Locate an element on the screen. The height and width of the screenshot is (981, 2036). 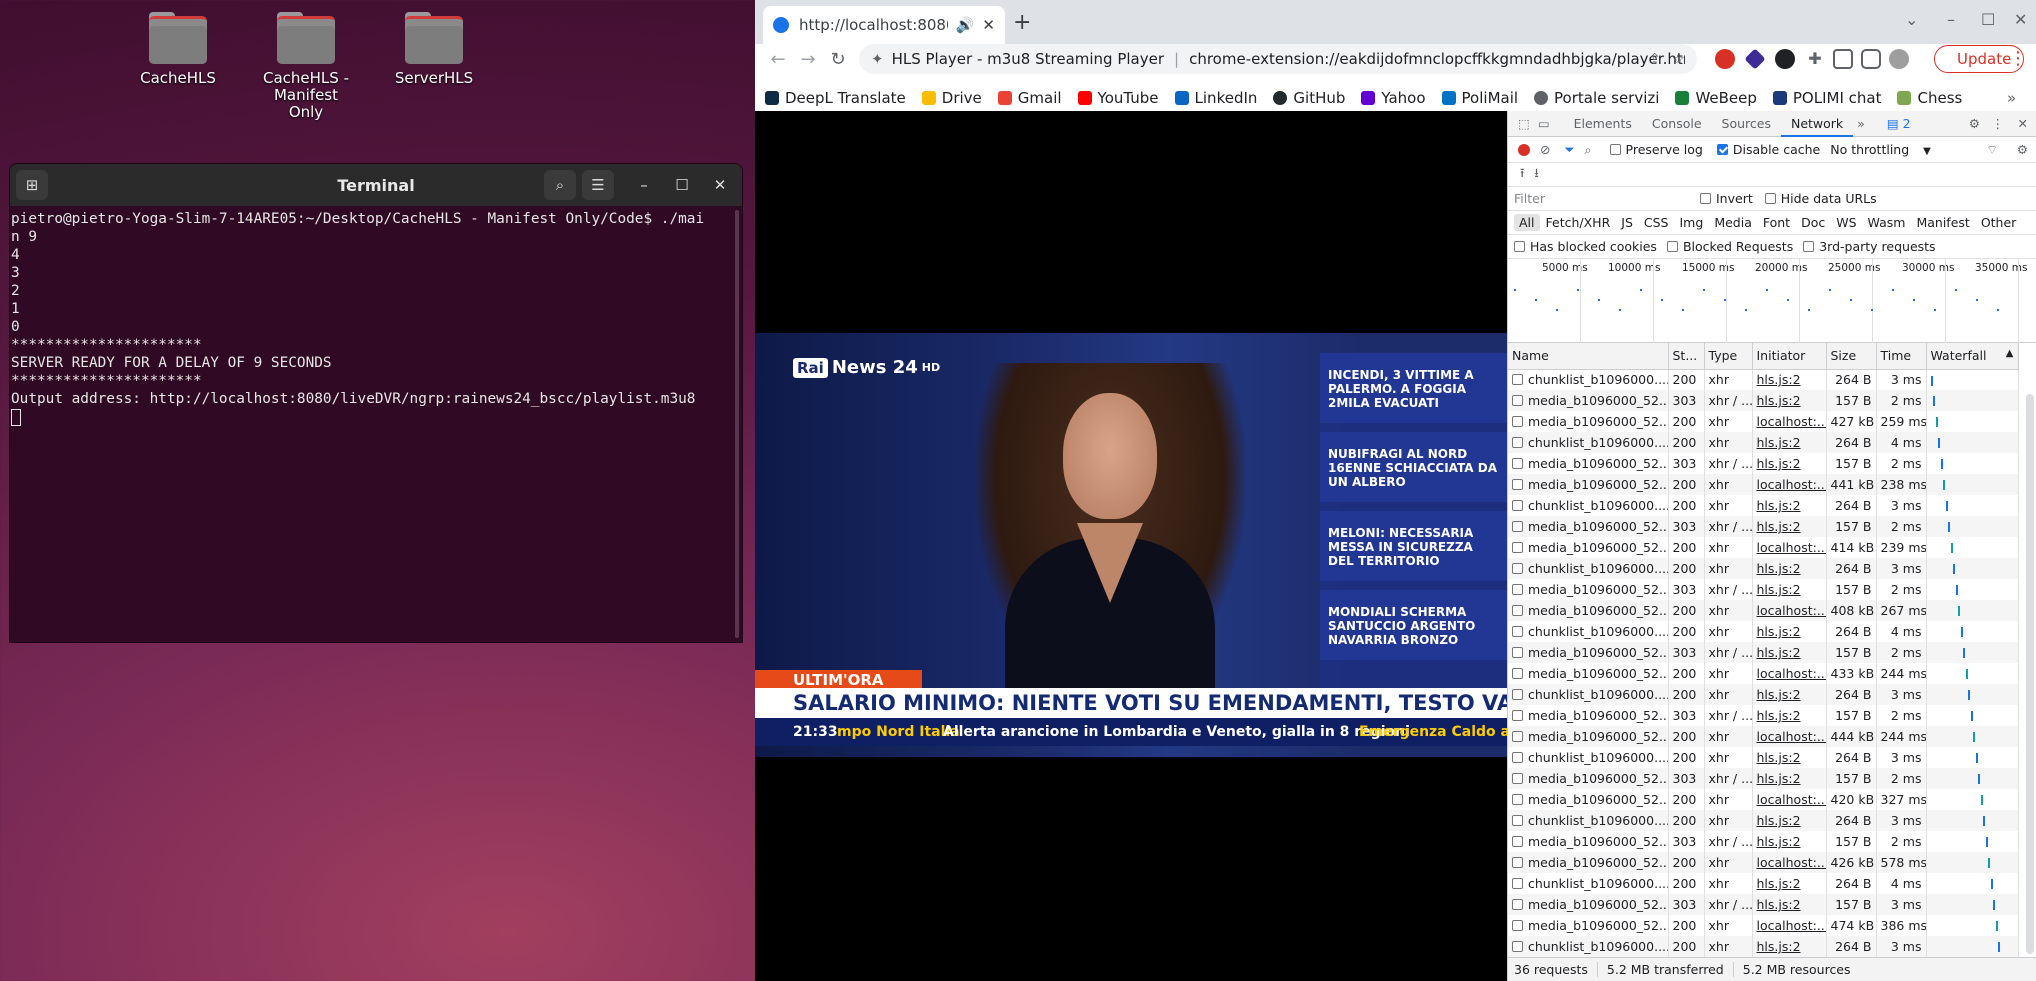
export-har-icon: ⭳ is located at coordinates (1536, 174).